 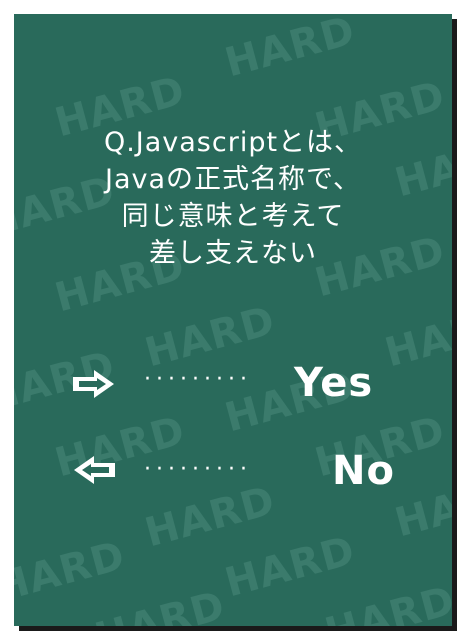 What do you see at coordinates (233, 253) in the screenshot?
I see `question-line: 差し支えない` at bounding box center [233, 253].